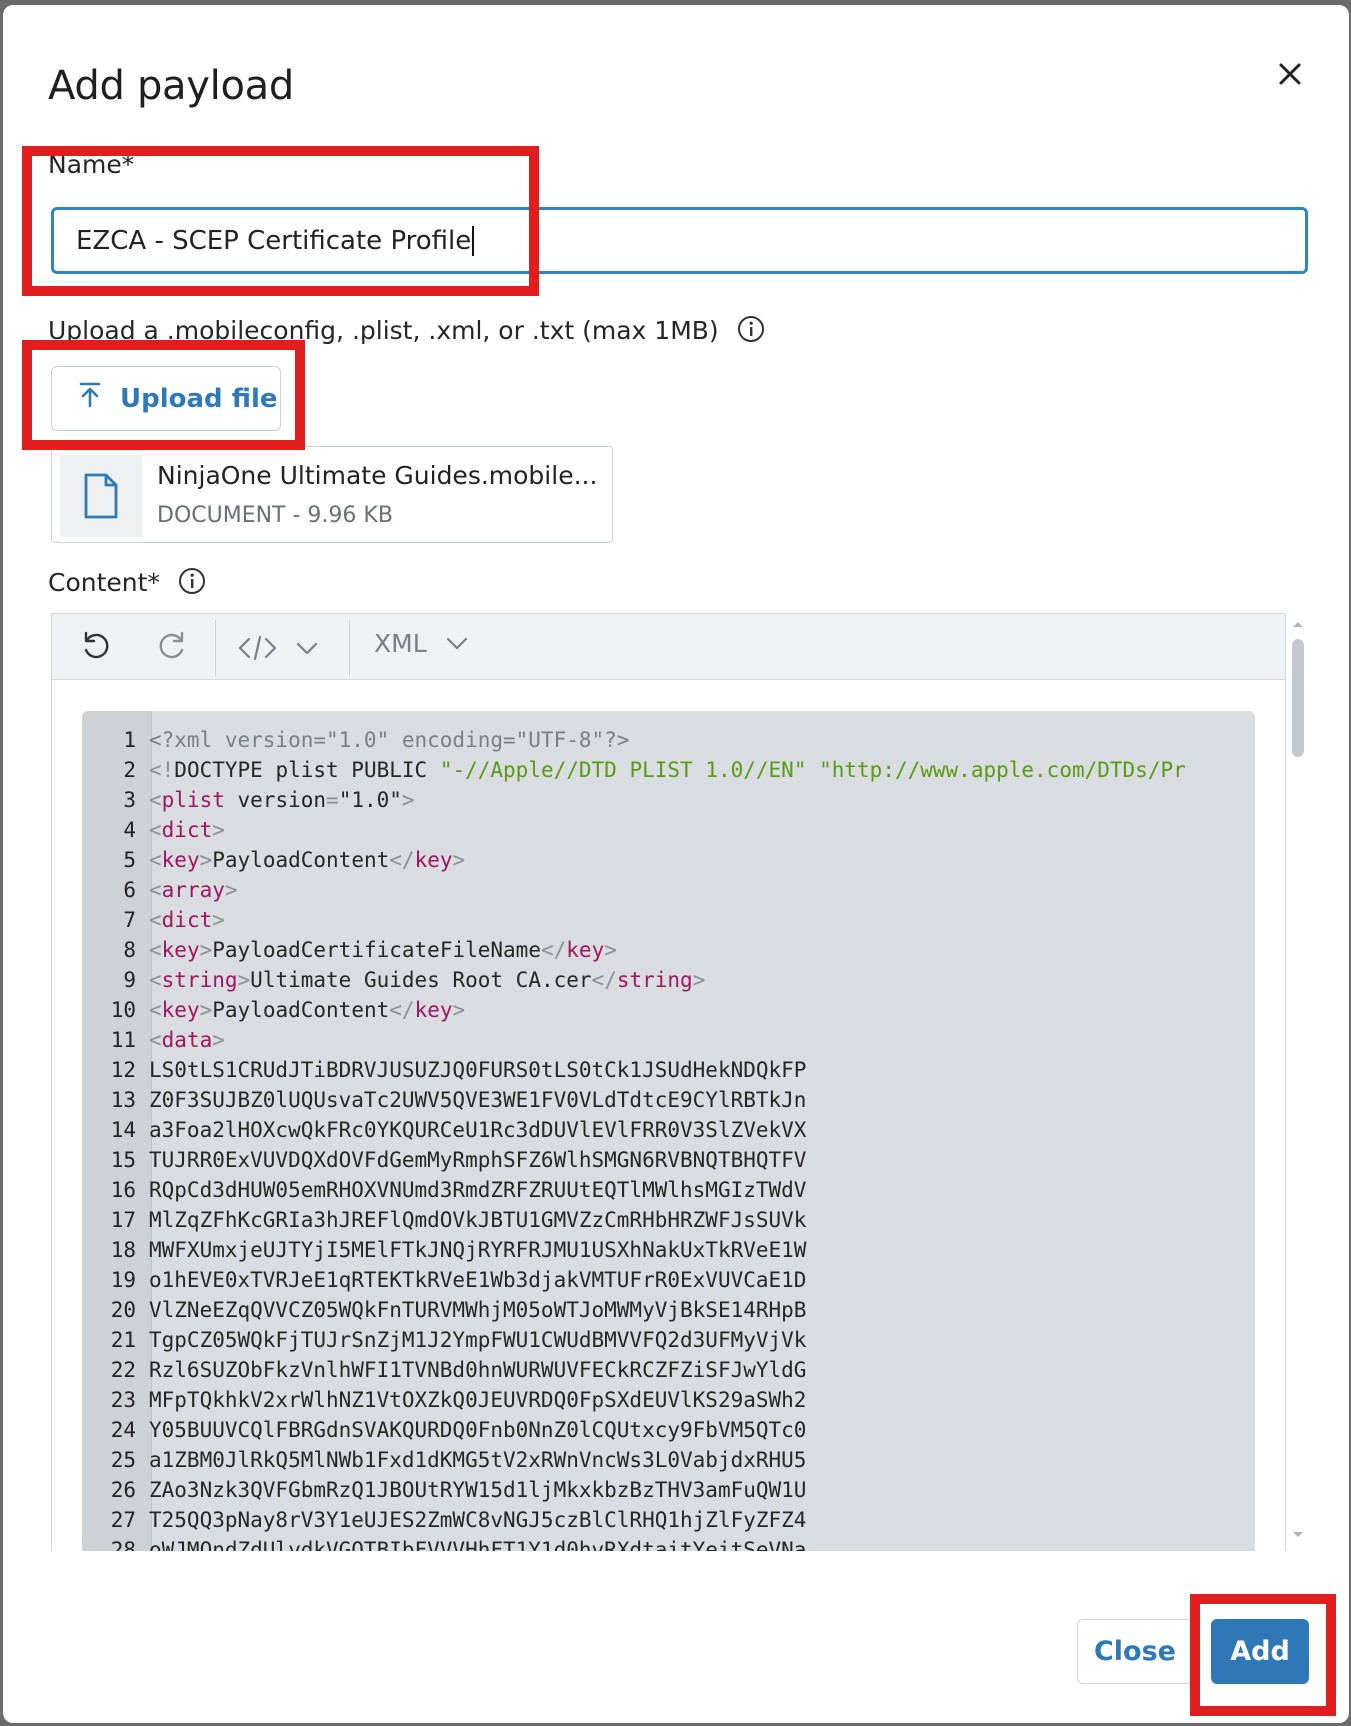 The image size is (1351, 1726). I want to click on close-button: Close, so click(1135, 1651).